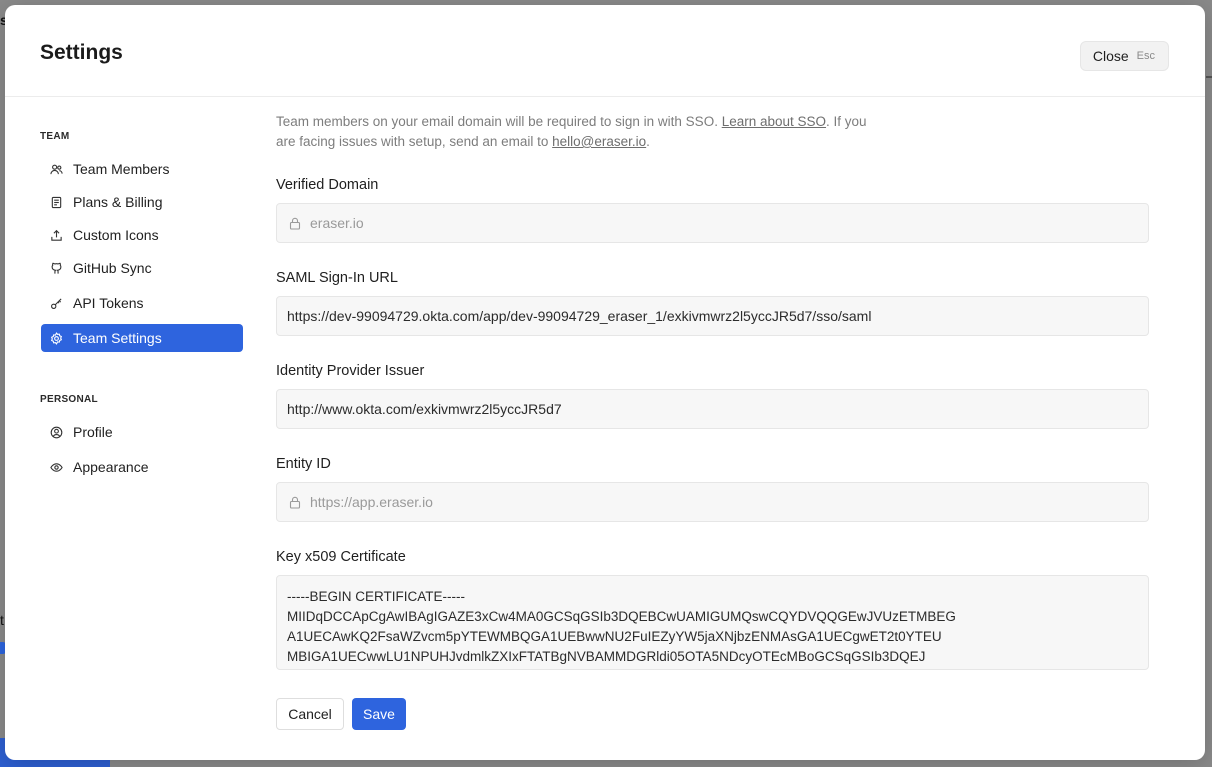 Image resolution: width=1212 pixels, height=767 pixels. I want to click on idp-issuer-input: http://www.okta.com/exkivmwrz2l5yccJR5d7, so click(712, 409).